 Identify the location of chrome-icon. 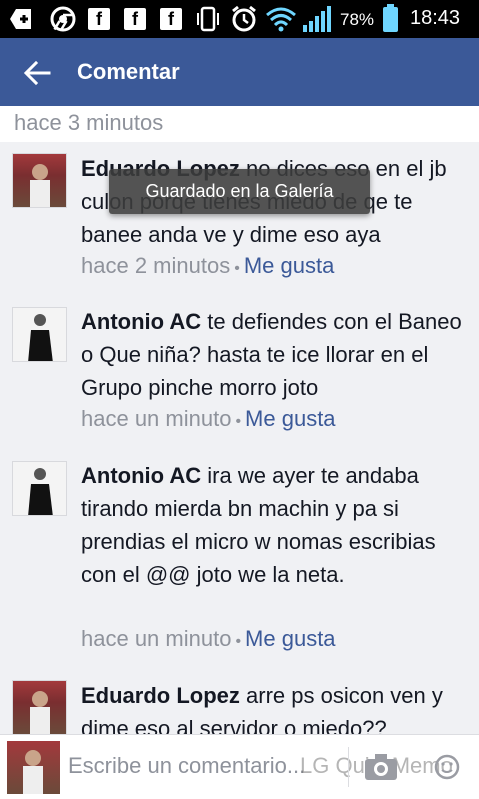
(63, 19).